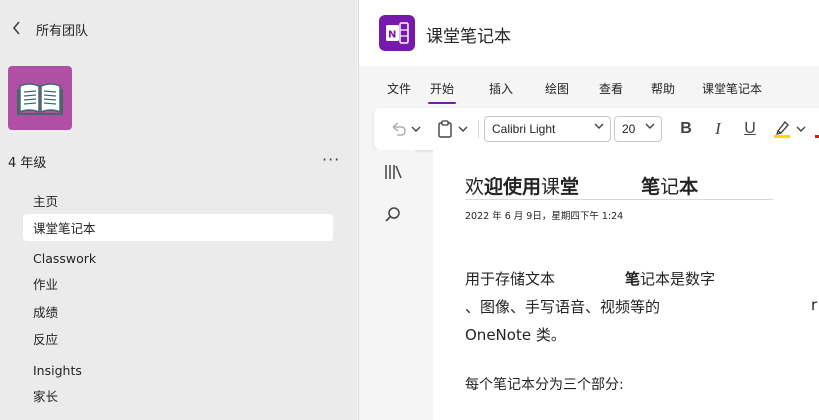 Image resolution: width=819 pixels, height=420 pixels. I want to click on ribbon-toolbar: Calibri Light 20 B I U, so click(596, 129).